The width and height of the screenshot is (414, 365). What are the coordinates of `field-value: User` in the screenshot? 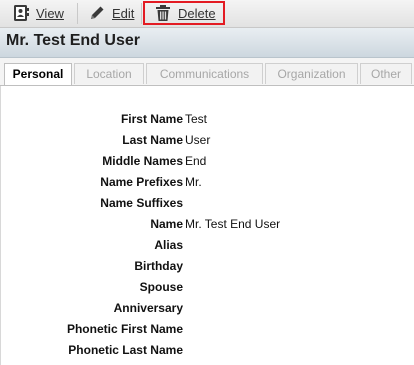 It's located at (198, 140).